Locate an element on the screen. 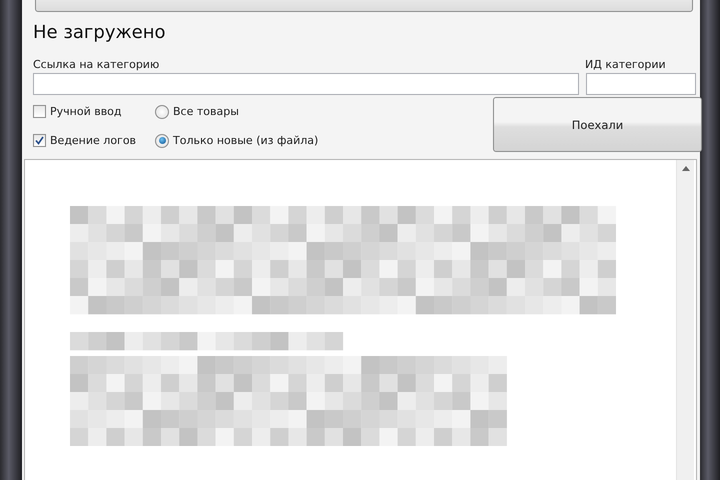 The width and height of the screenshot is (720, 480). radio-label: Все товары is located at coordinates (206, 111).